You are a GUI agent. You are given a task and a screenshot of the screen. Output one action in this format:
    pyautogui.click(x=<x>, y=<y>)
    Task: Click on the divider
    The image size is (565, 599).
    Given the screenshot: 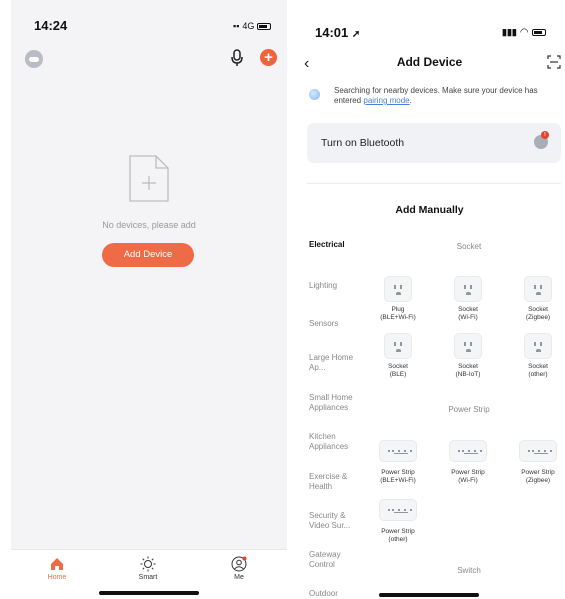 What is the action you would take?
    pyautogui.click(x=434, y=183)
    